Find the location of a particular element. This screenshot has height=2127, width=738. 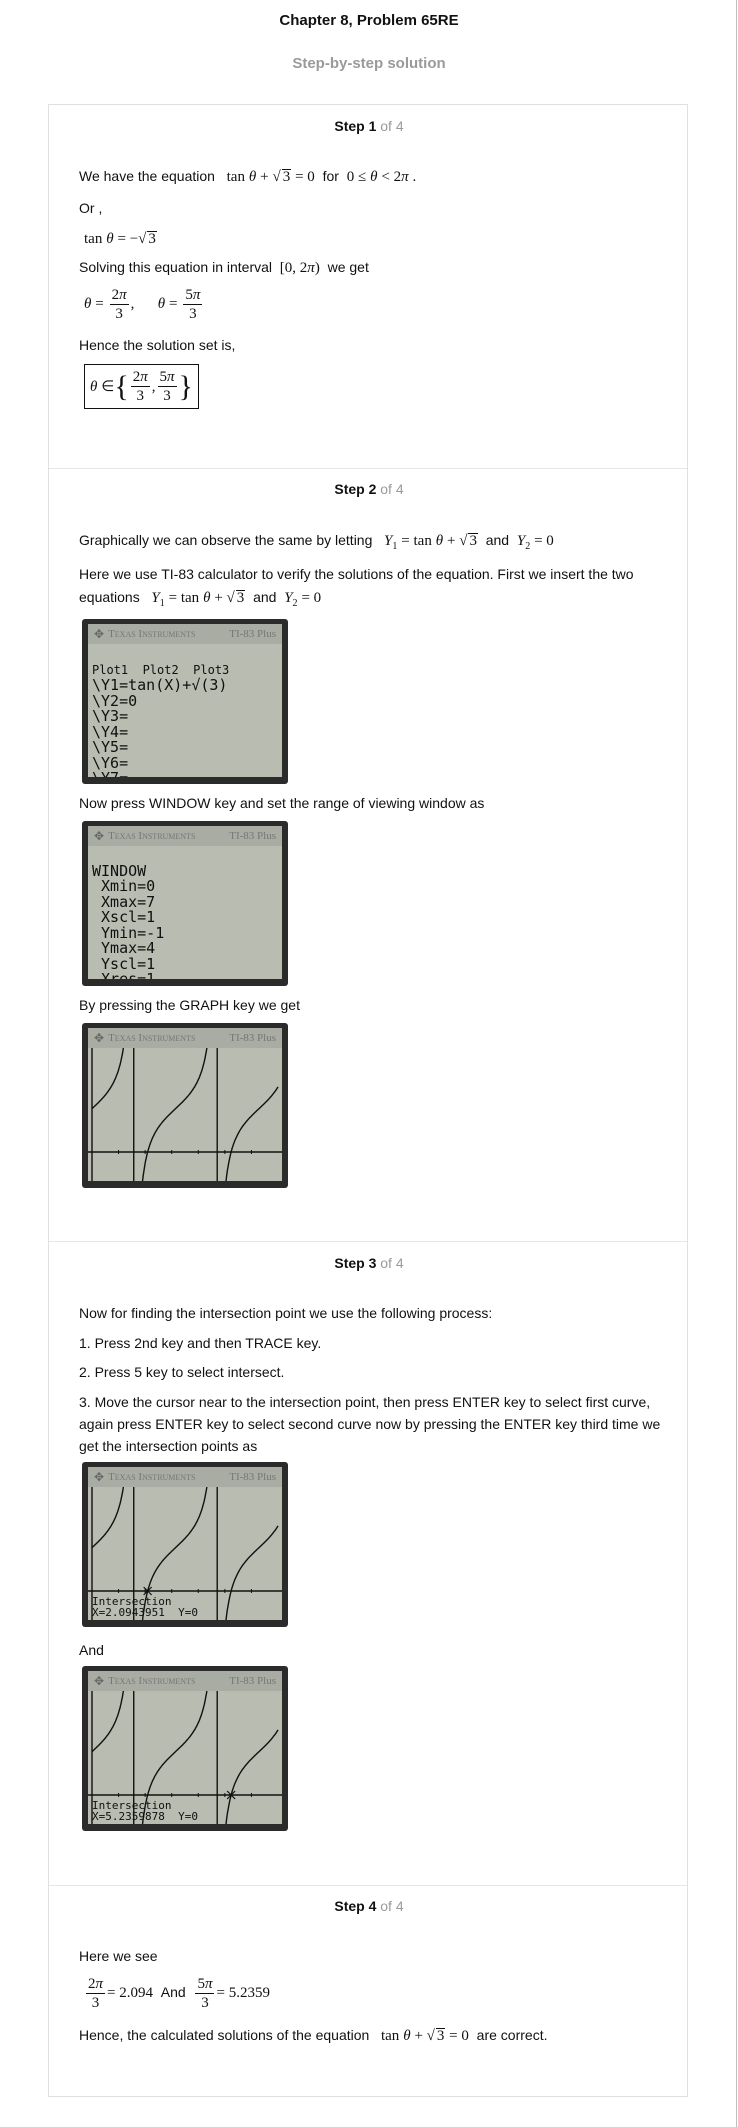

step-4-heading: Step 4 of 4 is located at coordinates (369, 1906).